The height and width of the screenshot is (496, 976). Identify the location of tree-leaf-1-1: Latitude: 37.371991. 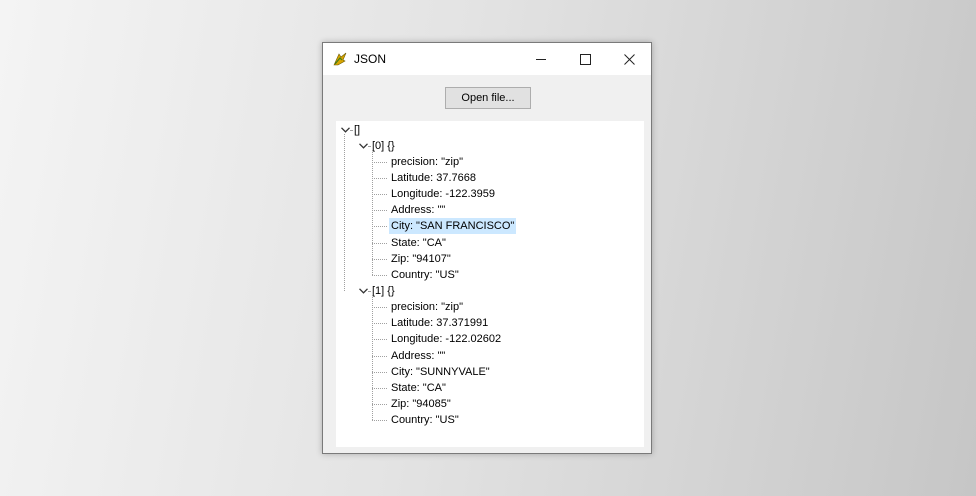
(439, 323).